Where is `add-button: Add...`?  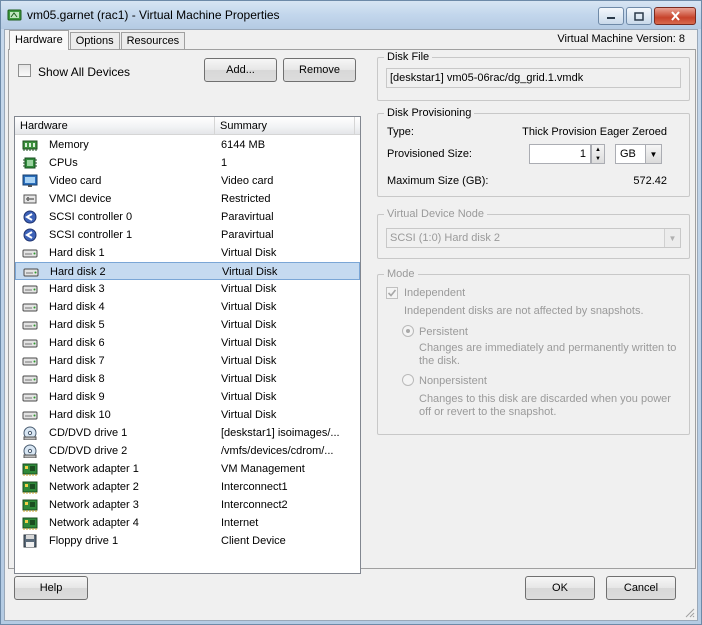
add-button: Add... is located at coordinates (240, 70).